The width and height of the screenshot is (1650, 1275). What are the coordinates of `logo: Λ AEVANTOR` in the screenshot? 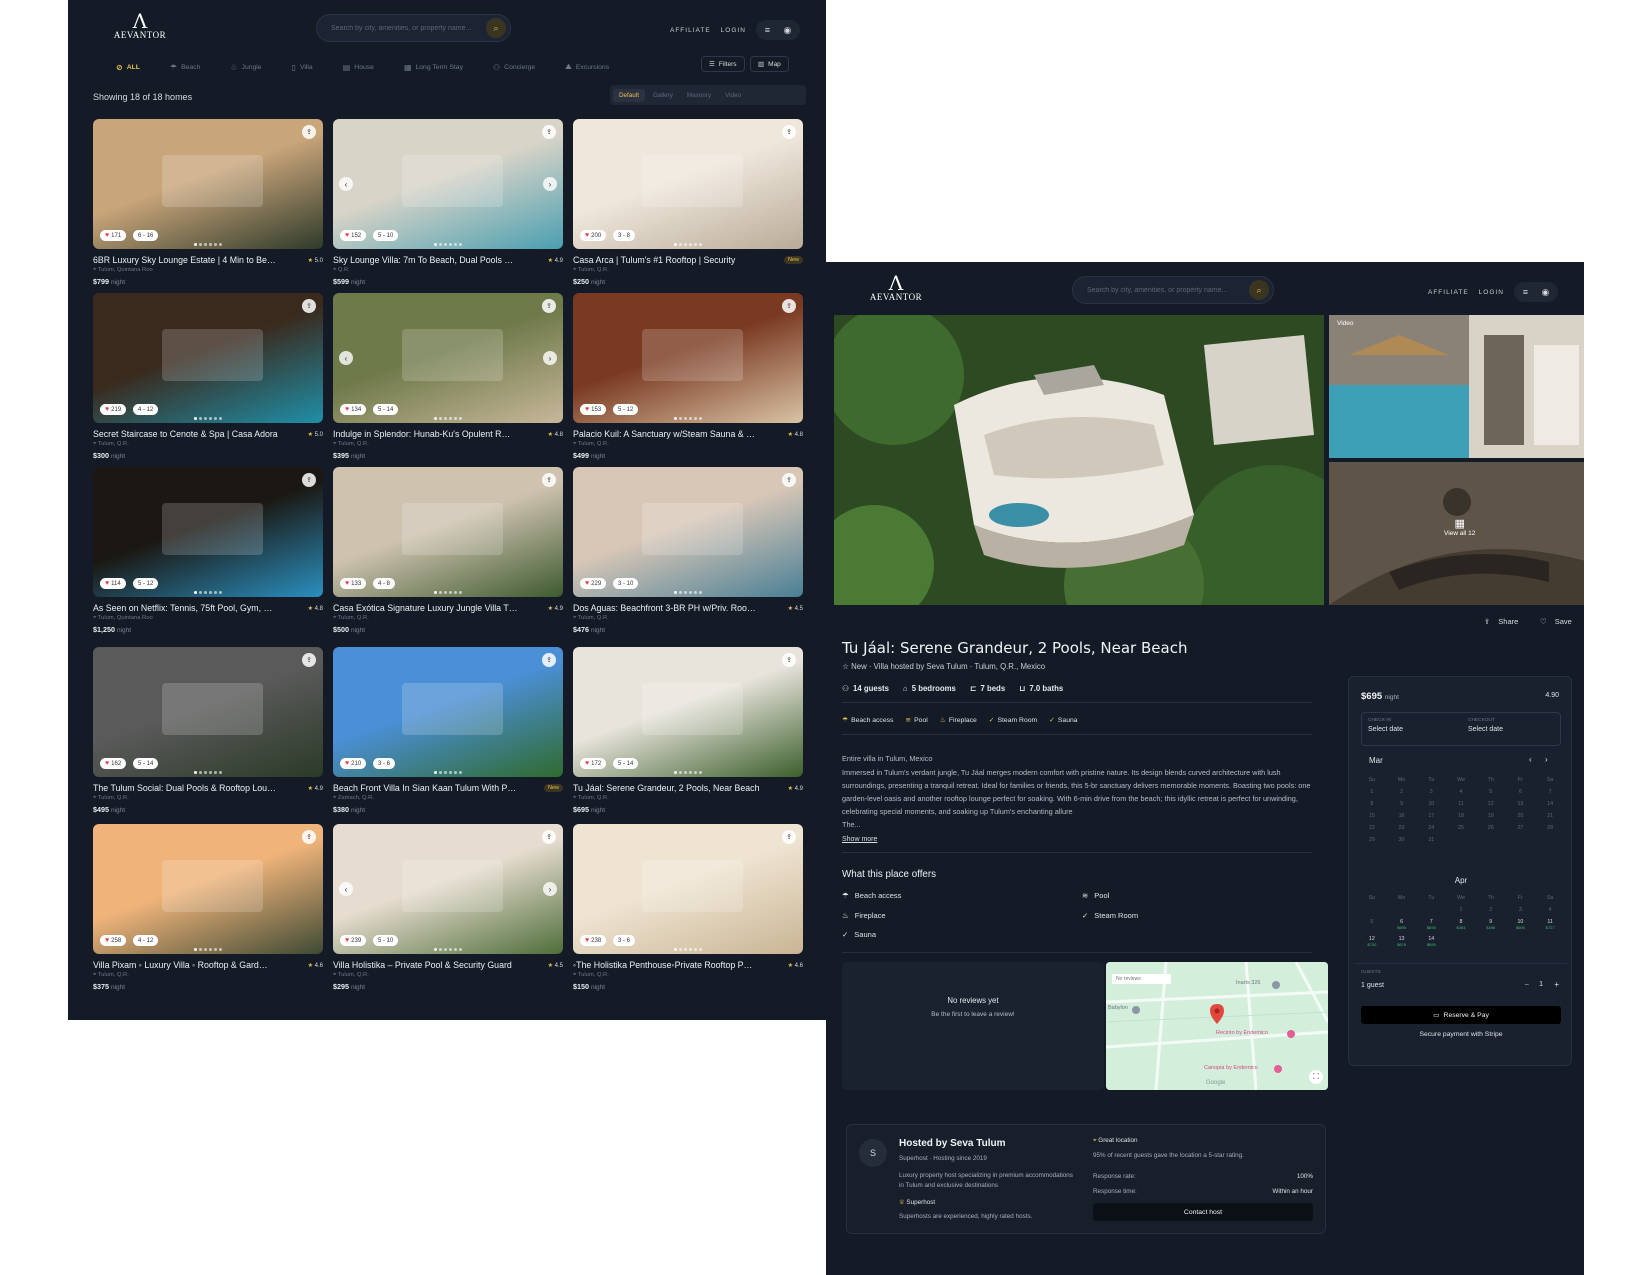 It's located at (140, 25).